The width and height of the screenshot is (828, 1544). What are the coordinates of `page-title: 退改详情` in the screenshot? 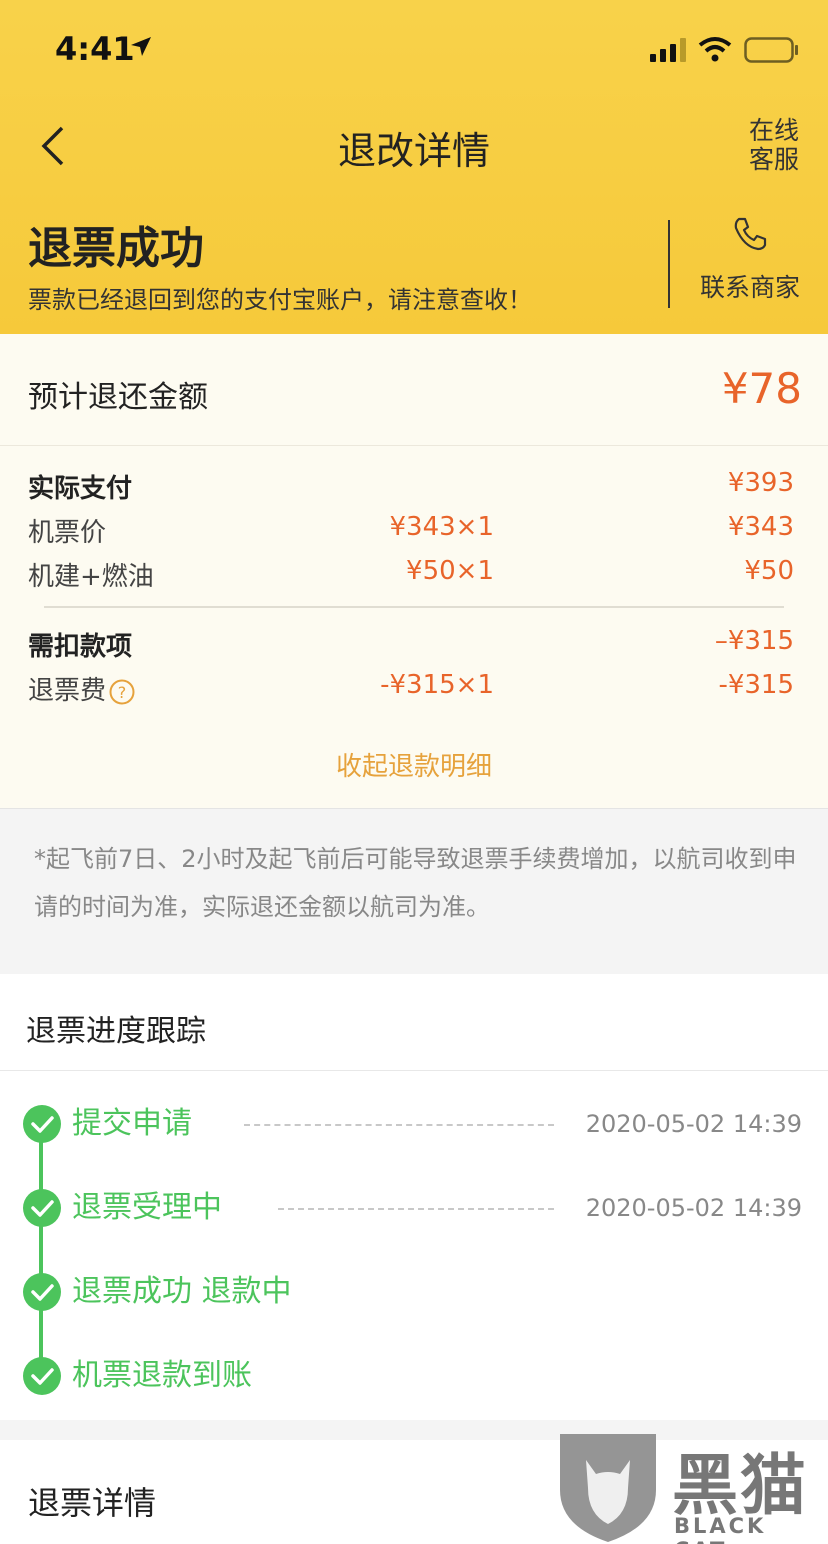 It's located at (413, 151).